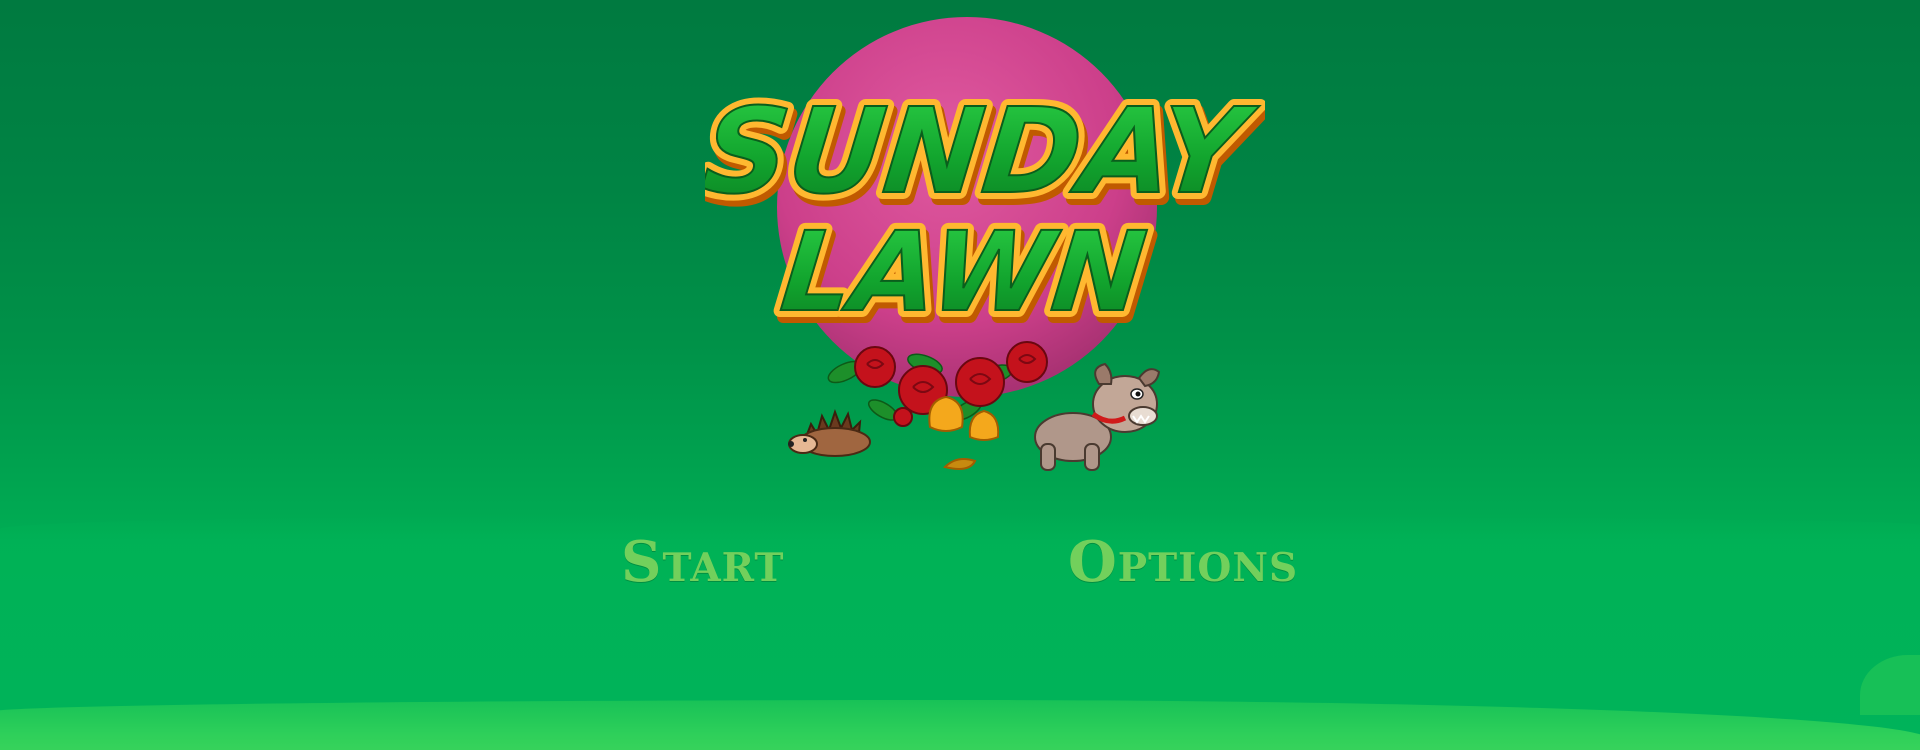 The height and width of the screenshot is (750, 1920). I want to click on logo-line1: SUNDAY, so click(983, 151).